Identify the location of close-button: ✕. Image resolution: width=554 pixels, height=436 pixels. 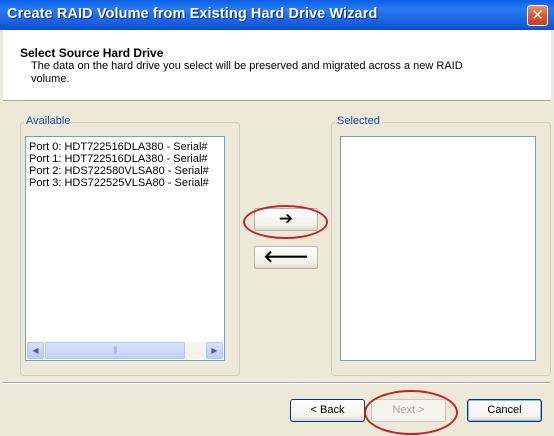
(537, 15).